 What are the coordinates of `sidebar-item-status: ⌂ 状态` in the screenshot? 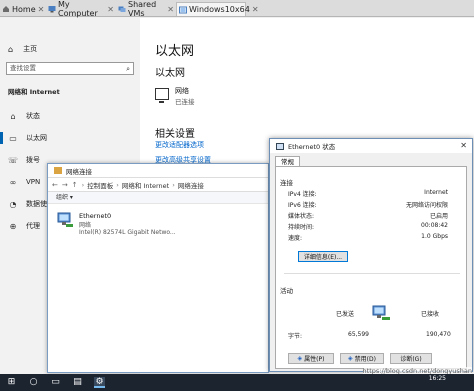 It's located at (24, 116).